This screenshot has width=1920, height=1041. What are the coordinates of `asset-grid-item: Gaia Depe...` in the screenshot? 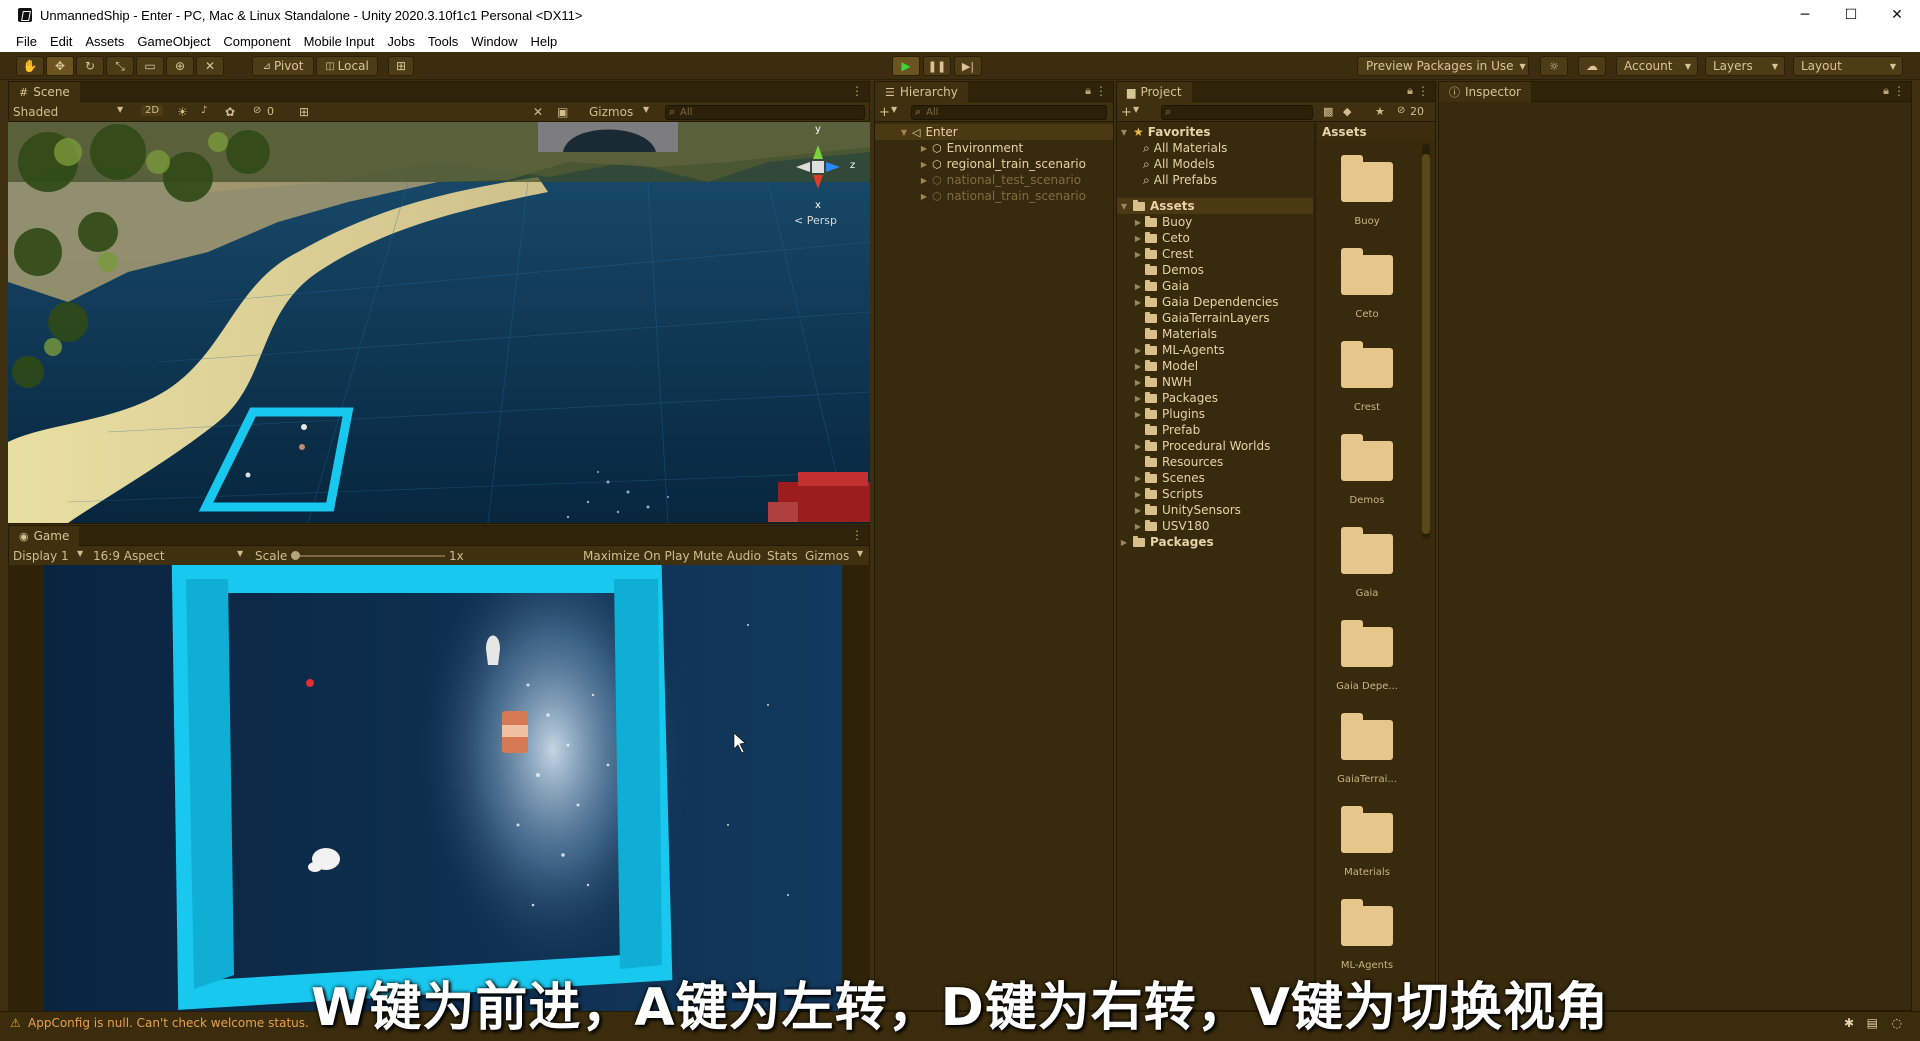 It's located at (1367, 656).